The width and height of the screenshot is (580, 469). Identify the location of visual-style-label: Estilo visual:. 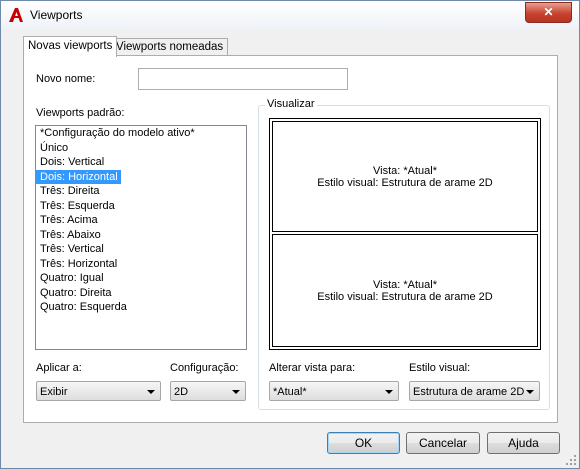
(440, 368).